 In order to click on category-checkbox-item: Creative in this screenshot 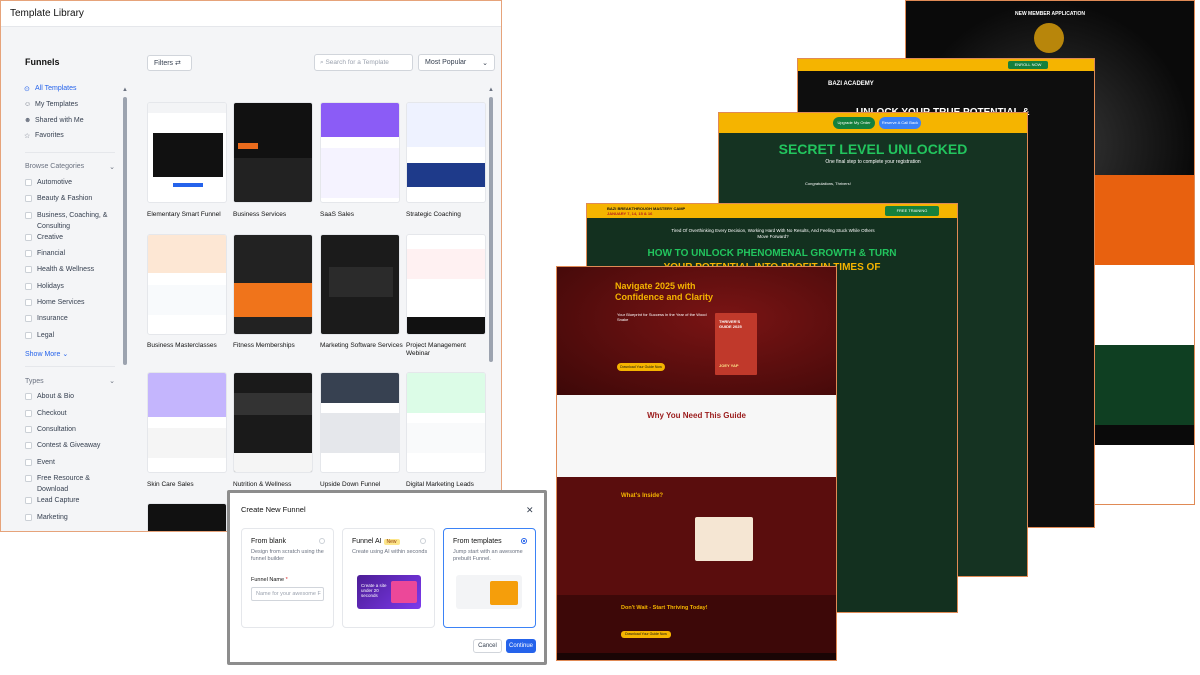, I will do `click(67, 240)`.